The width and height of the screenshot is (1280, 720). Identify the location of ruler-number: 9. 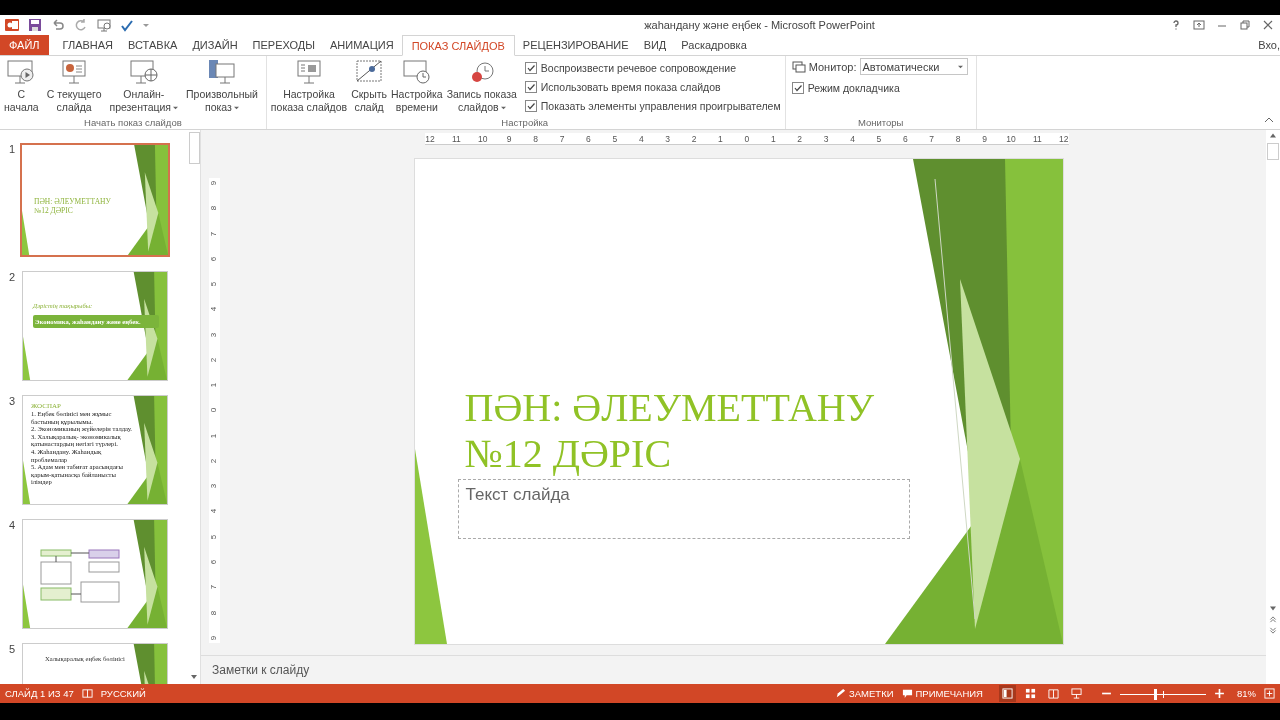
(214, 183).